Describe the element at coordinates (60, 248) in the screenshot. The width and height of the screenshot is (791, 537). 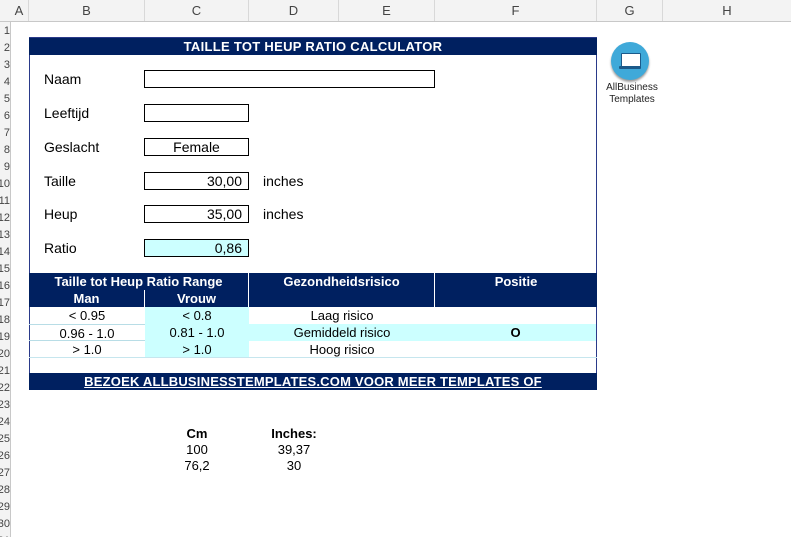
I see `ratio-label: Ratio` at that location.